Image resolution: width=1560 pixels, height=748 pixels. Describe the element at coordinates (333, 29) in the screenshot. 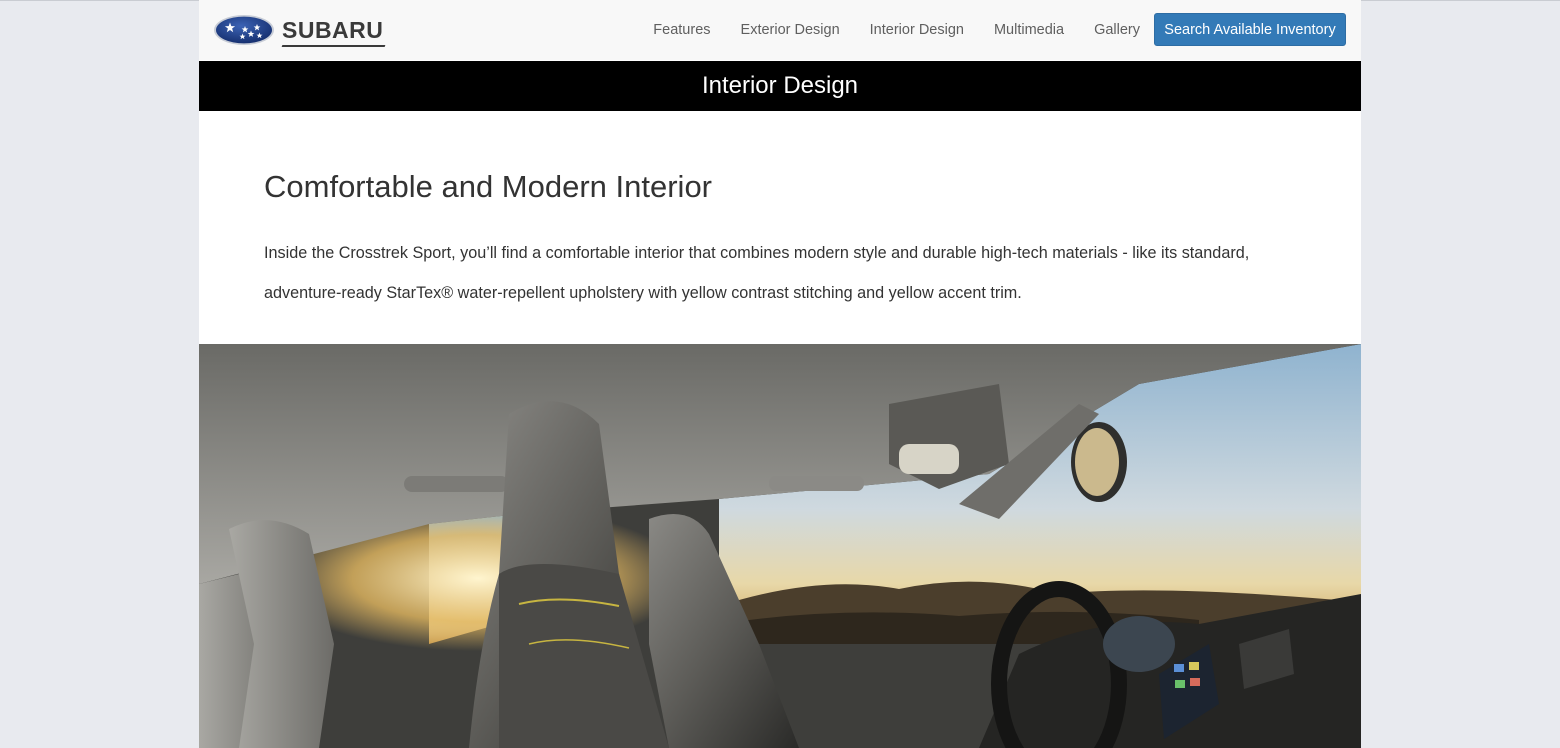

I see `brand-wordmark: SUBARU` at that location.